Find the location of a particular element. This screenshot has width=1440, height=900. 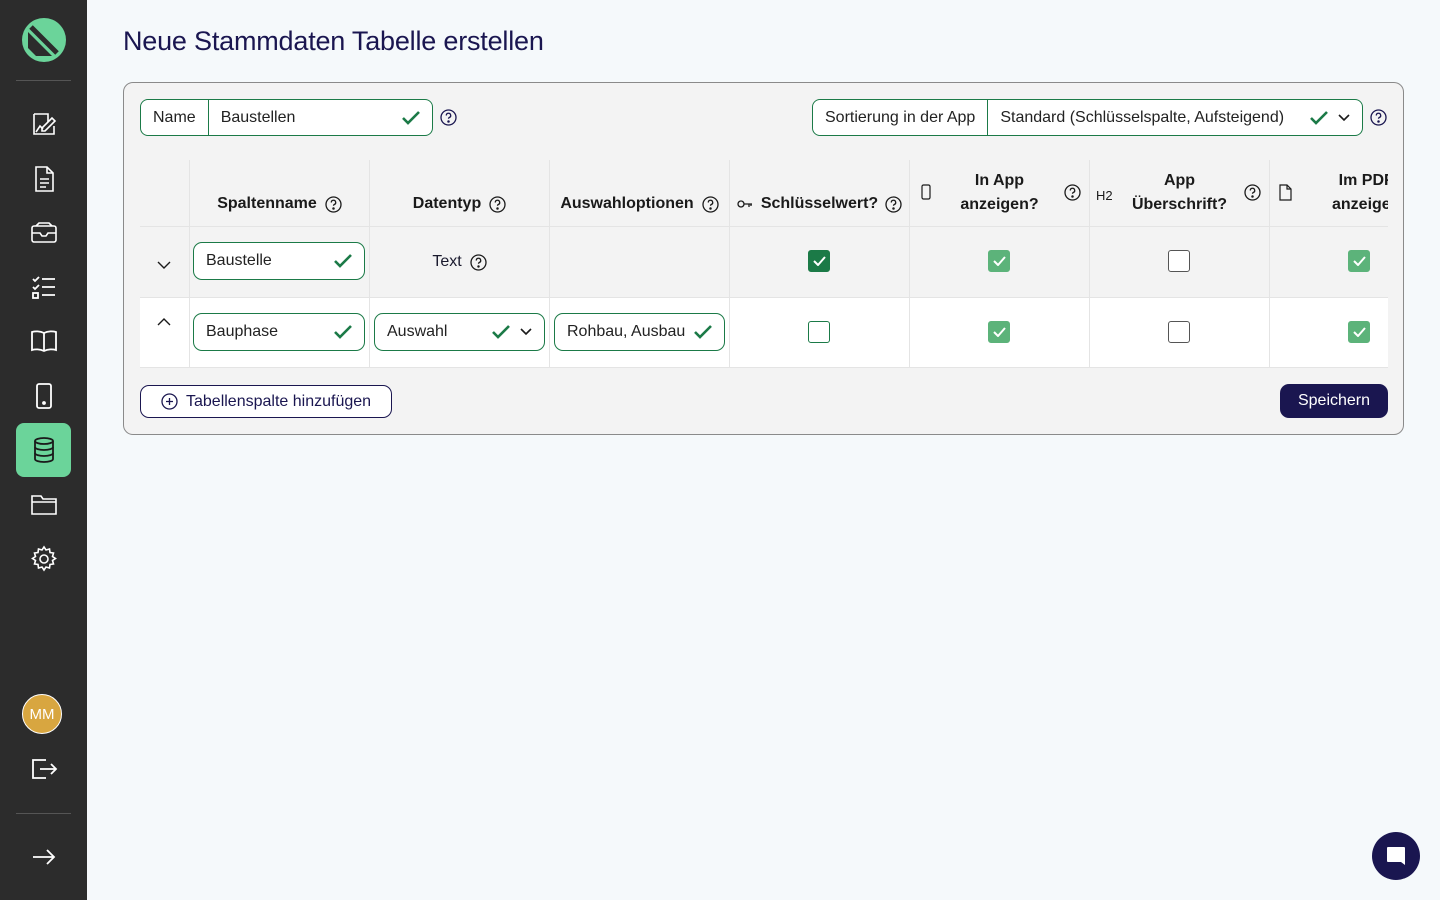

sidebar-item-tasks is located at coordinates (43, 287).